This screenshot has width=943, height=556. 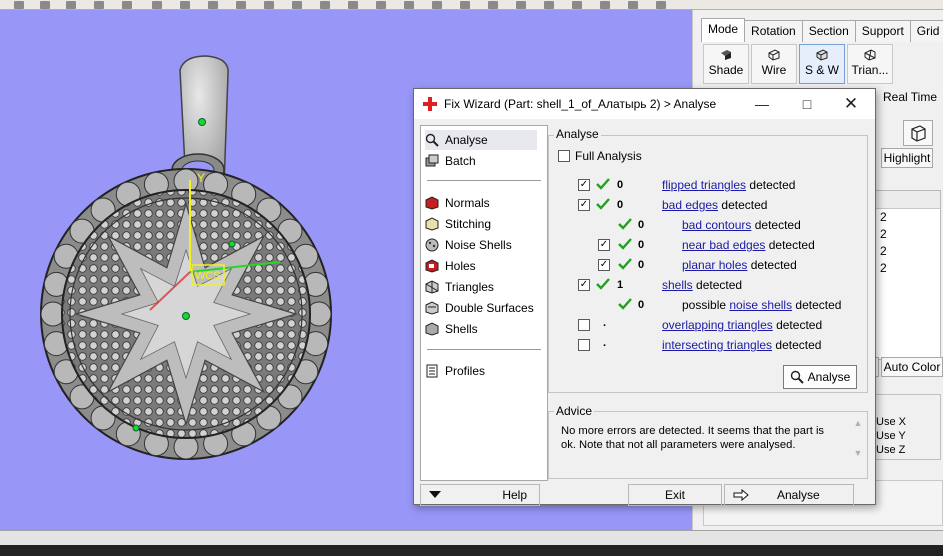 I want to click on auto-color-button: Auto Color, so click(x=912, y=367).